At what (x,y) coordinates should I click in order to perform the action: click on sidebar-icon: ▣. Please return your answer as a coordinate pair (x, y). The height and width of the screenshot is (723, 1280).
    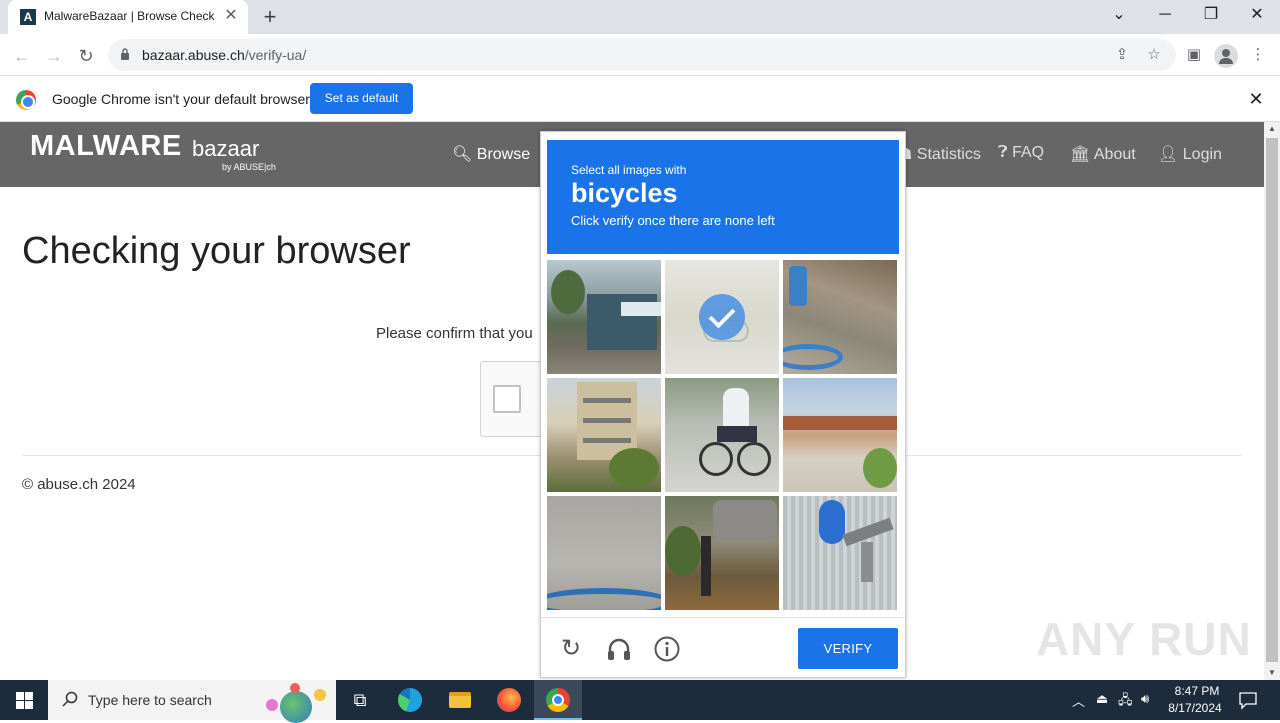
    Looking at the image, I should click on (1194, 55).